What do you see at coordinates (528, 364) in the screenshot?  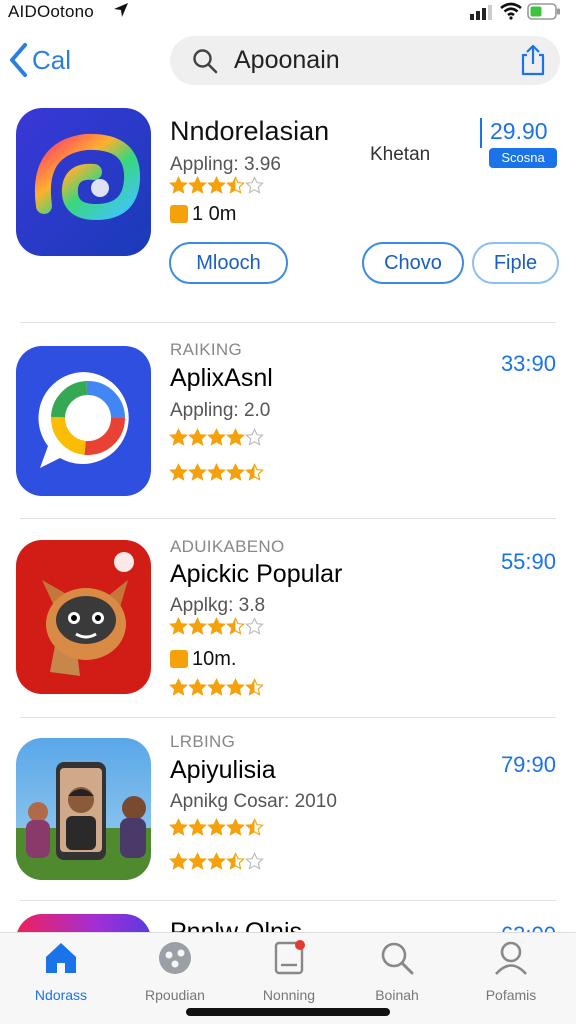 I see `app-price-1: 33:90` at bounding box center [528, 364].